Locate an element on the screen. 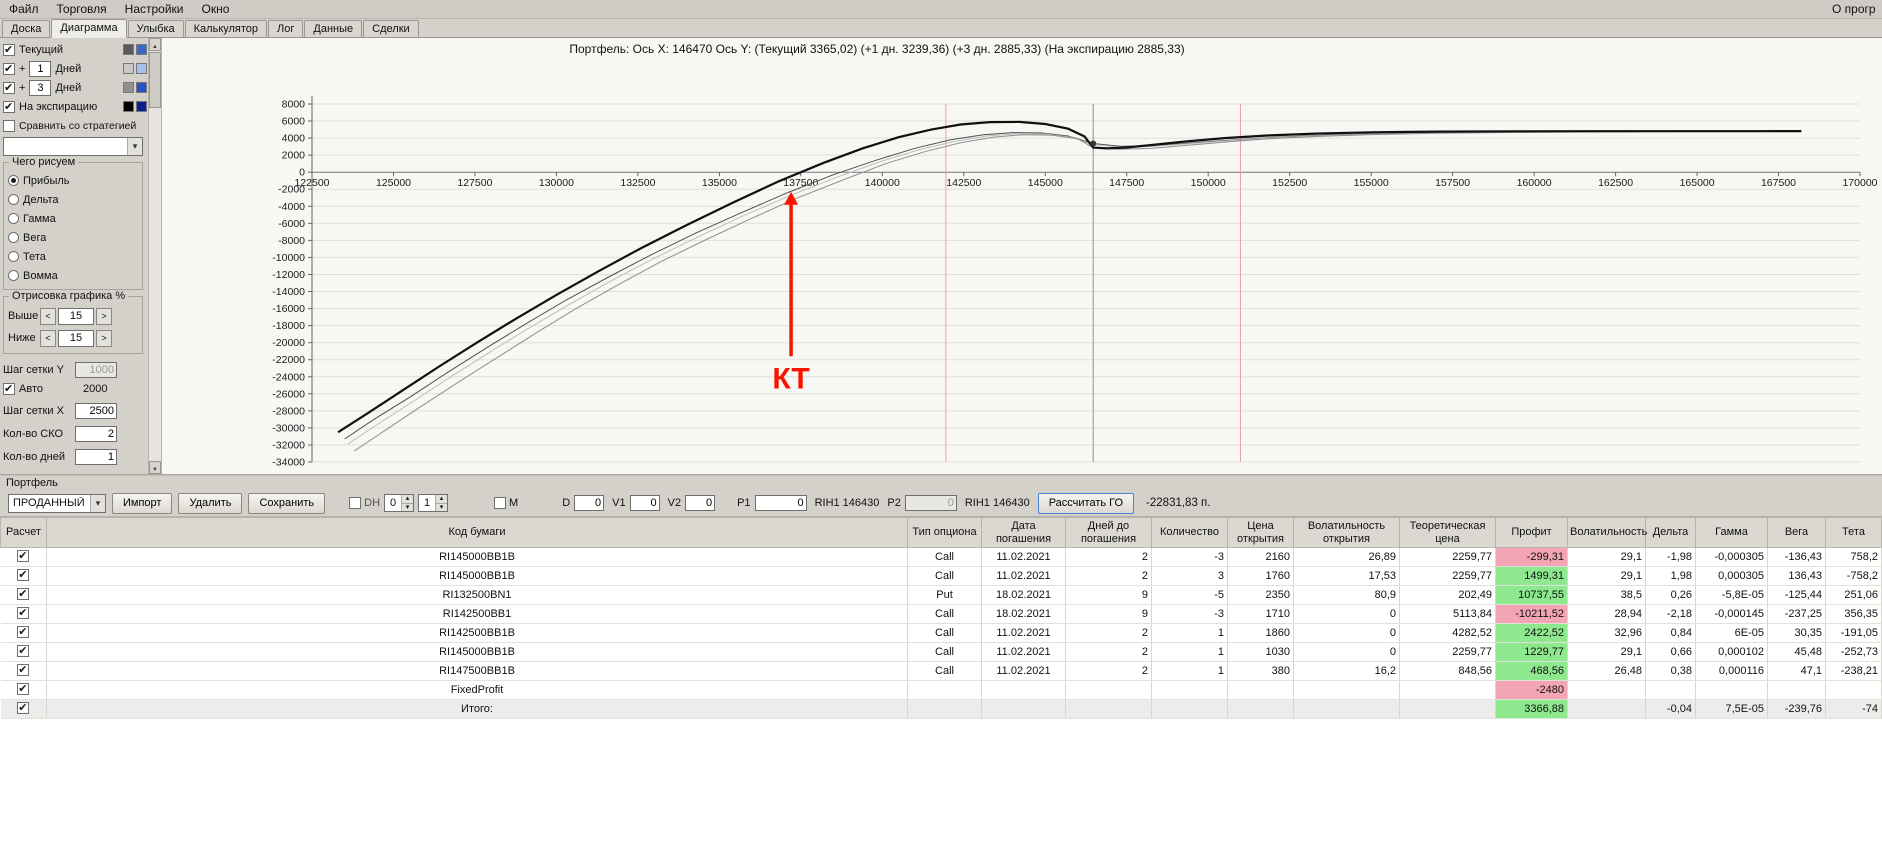 Image resolution: width=1882 pixels, height=845 pixels. current-checkbox is located at coordinates (9, 49).